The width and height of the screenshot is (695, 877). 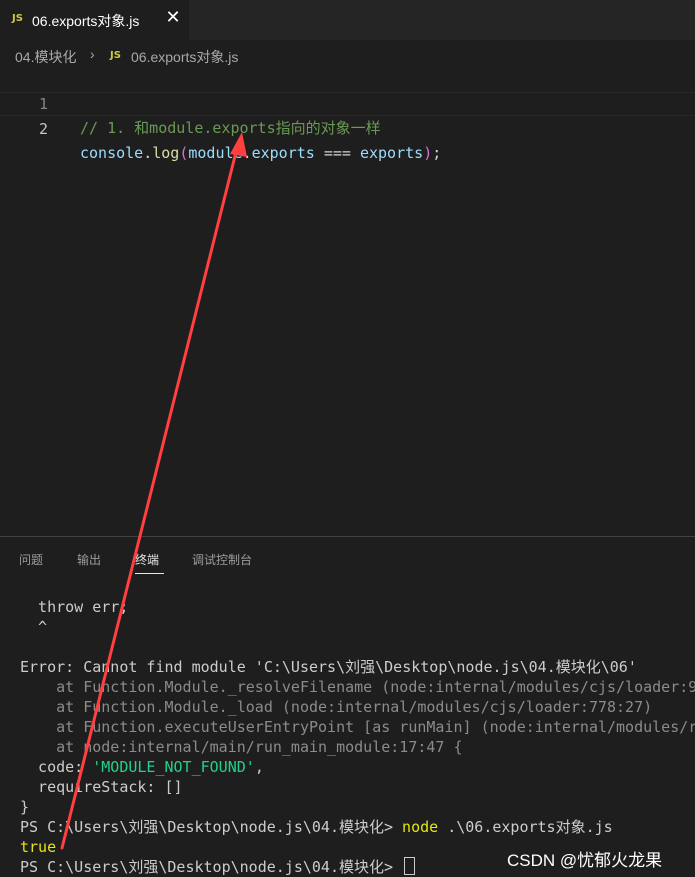 What do you see at coordinates (215, 153) in the screenshot?
I see `token-module: module` at bounding box center [215, 153].